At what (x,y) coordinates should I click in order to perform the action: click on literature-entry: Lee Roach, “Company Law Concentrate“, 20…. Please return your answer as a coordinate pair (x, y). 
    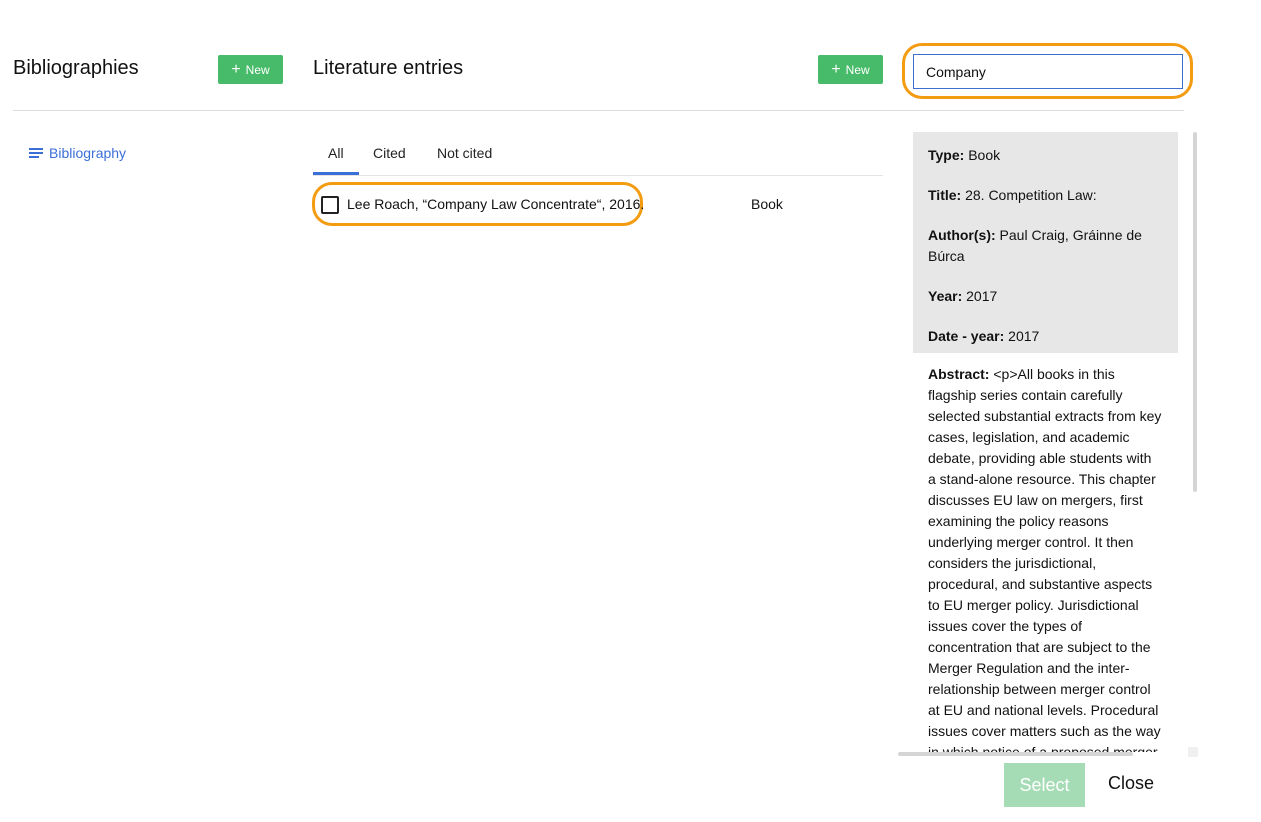
    Looking at the image, I should click on (495, 204).